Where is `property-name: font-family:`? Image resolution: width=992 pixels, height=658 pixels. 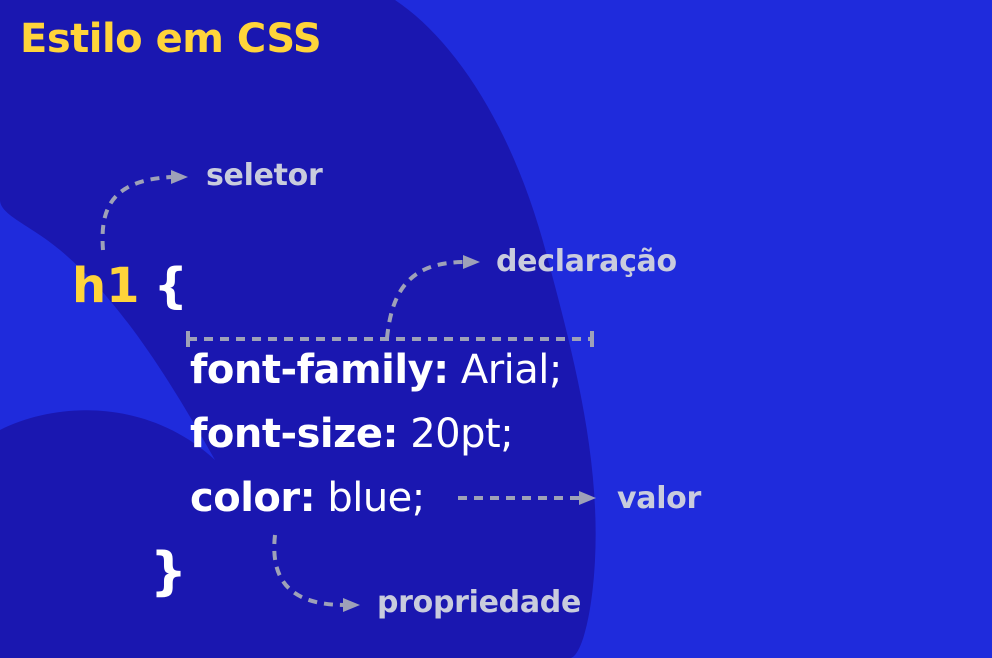
property-name: font-family: is located at coordinates (319, 370).